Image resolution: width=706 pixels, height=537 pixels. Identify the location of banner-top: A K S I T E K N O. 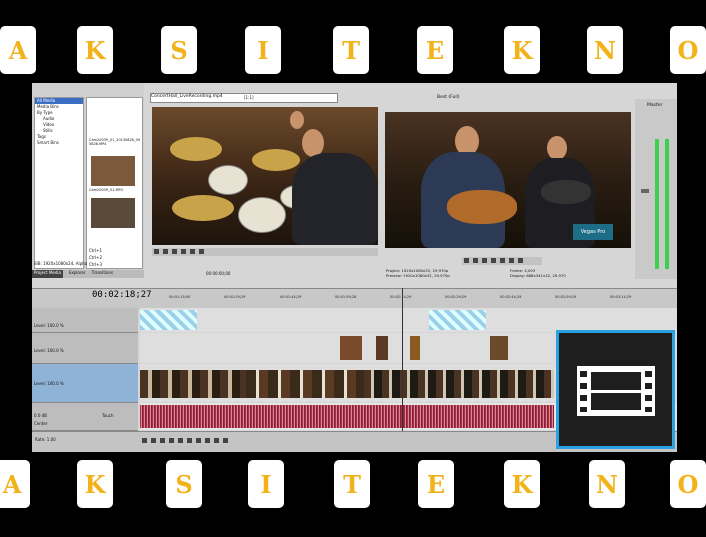
(353, 51).